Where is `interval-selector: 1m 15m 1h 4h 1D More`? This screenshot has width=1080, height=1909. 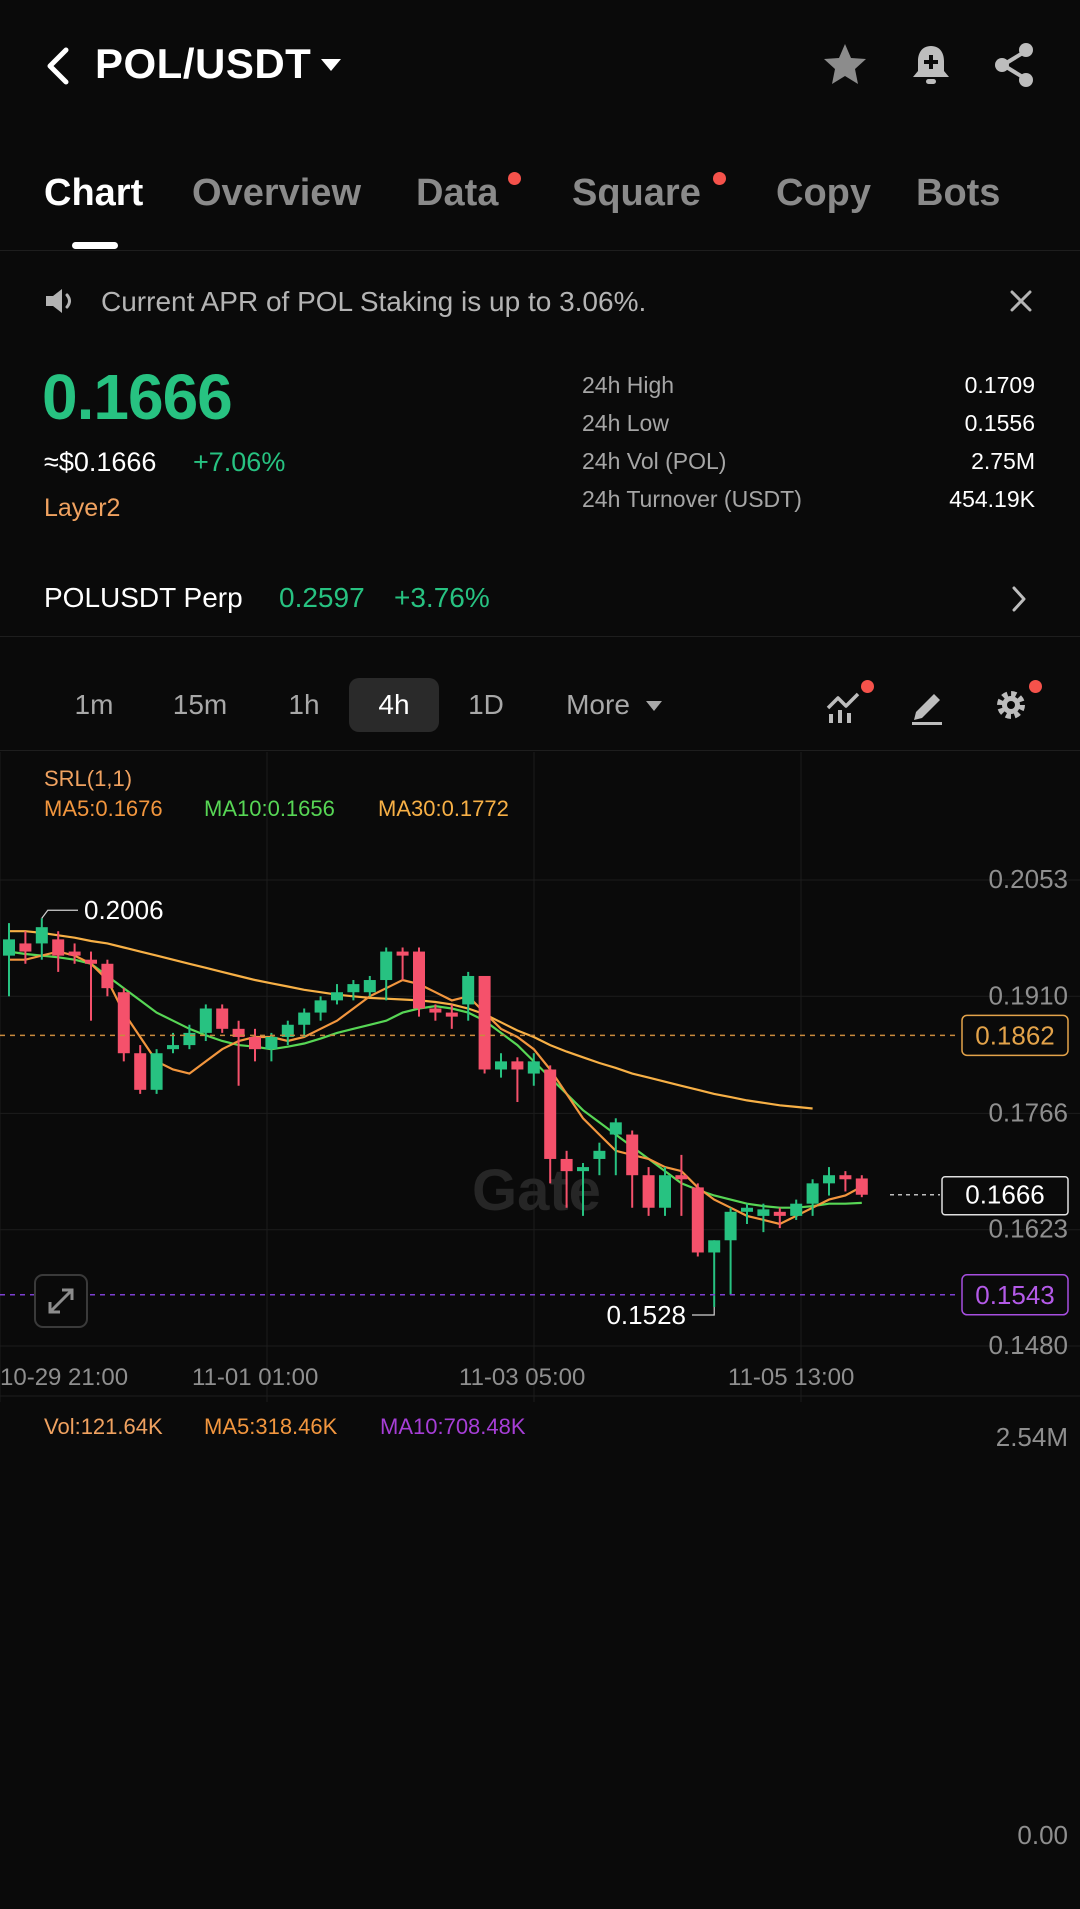
interval-selector: 1m 15m 1h 4h 1D More is located at coordinates (540, 705).